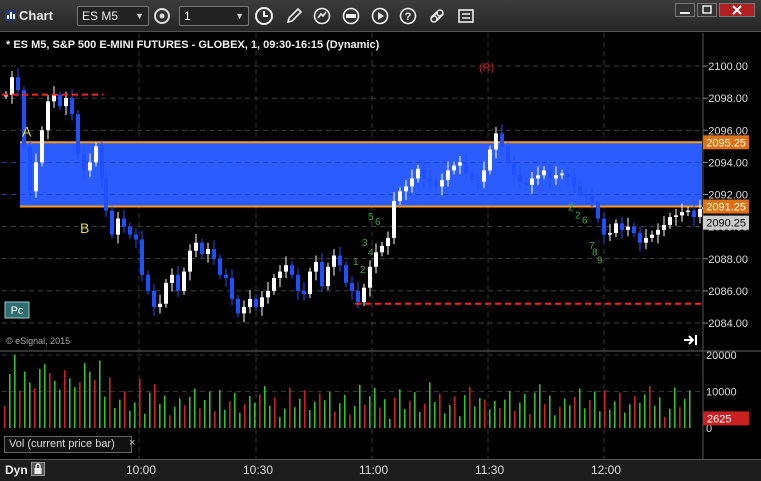  I want to click on price-axis-label: 2100.00, so click(728, 67).